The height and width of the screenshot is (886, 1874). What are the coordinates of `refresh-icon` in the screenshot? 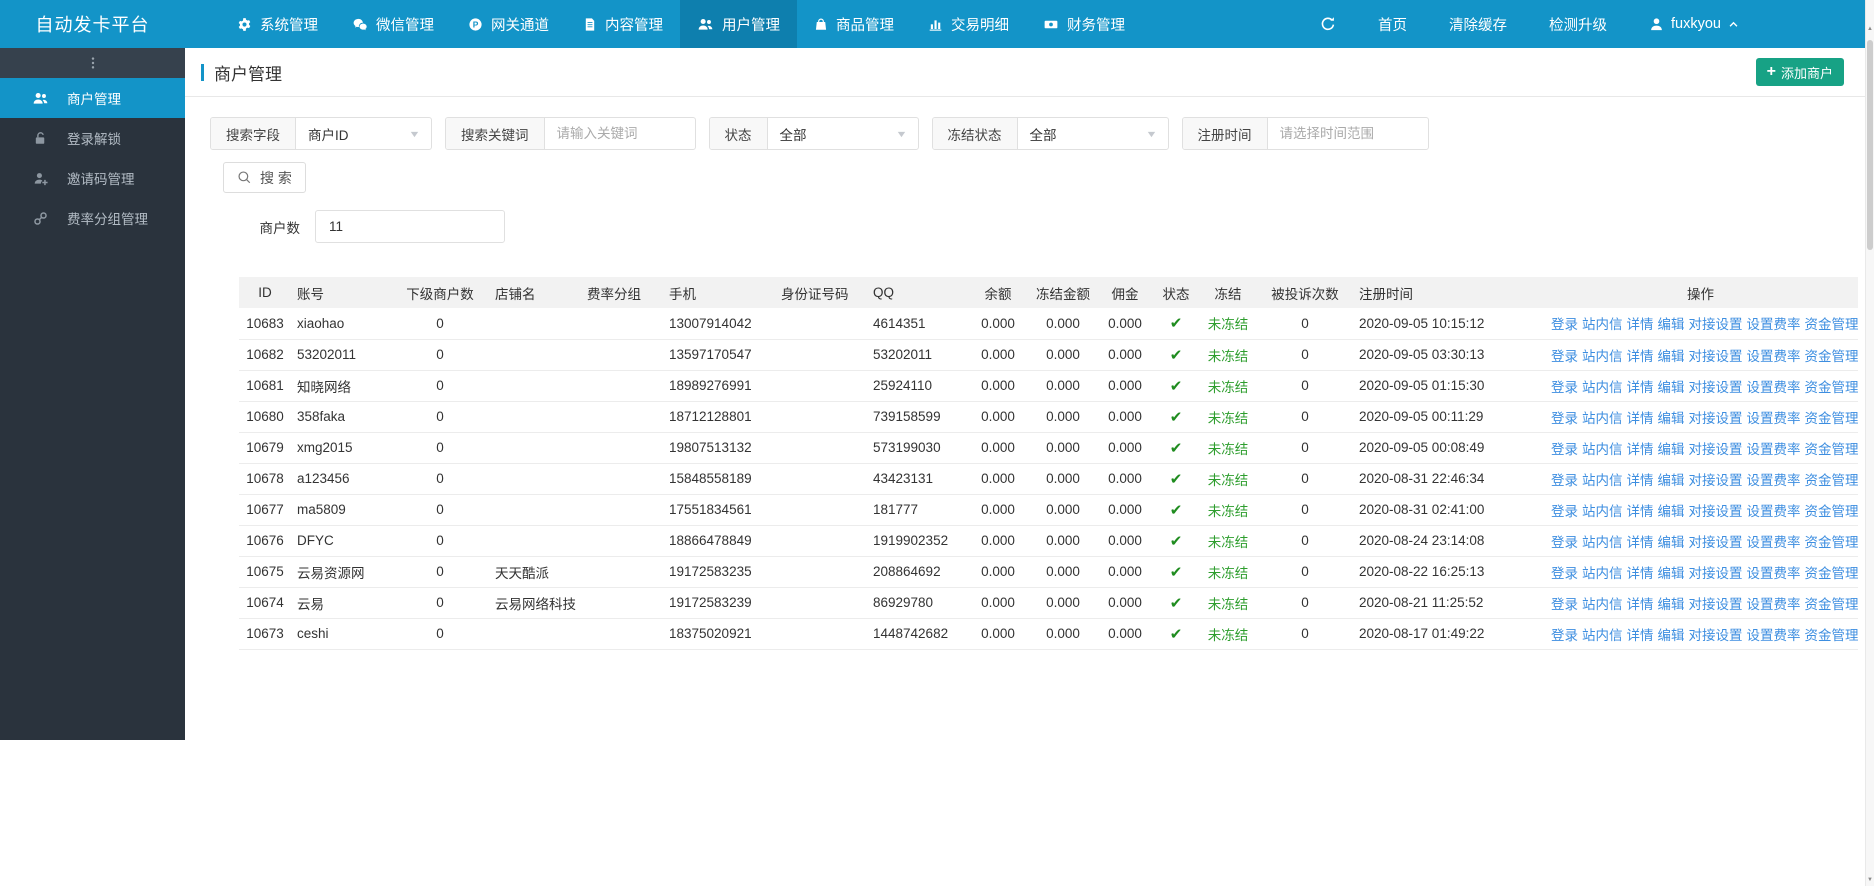 It's located at (1328, 24).